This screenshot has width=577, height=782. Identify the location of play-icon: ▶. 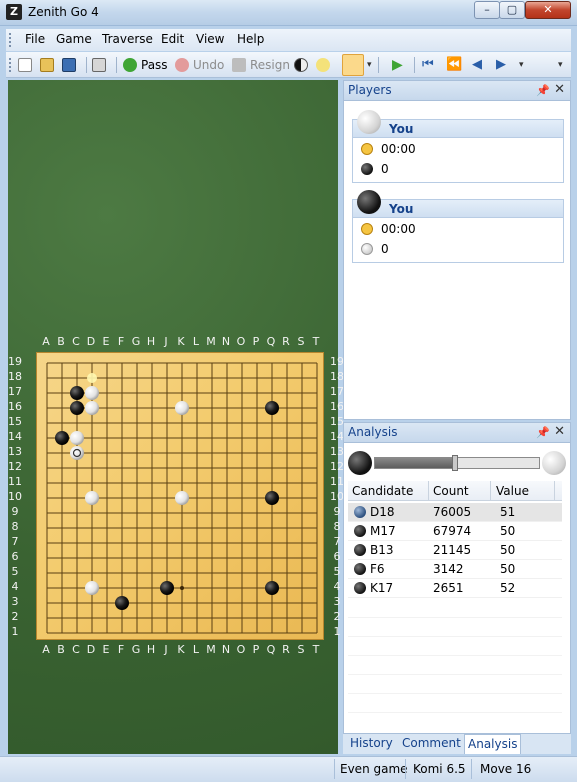
(397, 65).